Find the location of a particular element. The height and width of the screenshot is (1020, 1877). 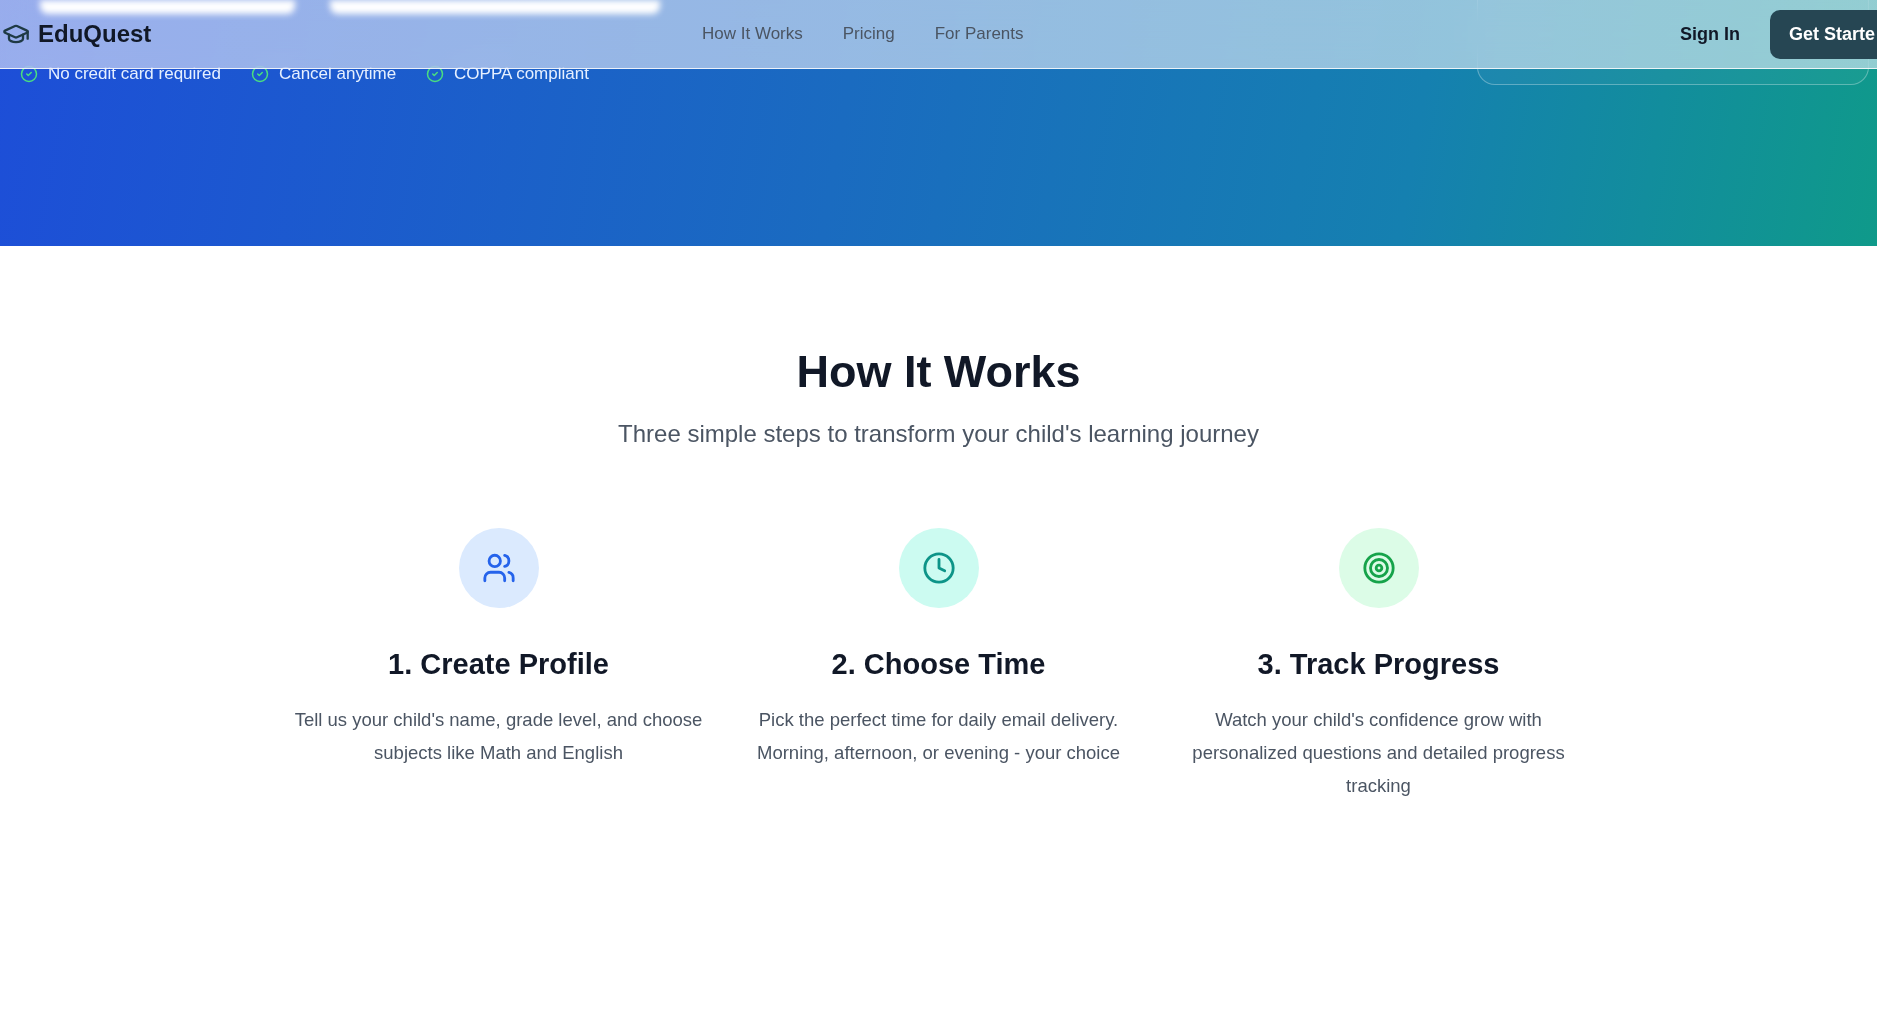

step-description: Tell us your child's name, grade level, and choose subjects like Math and English is located at coordinates (498, 736).